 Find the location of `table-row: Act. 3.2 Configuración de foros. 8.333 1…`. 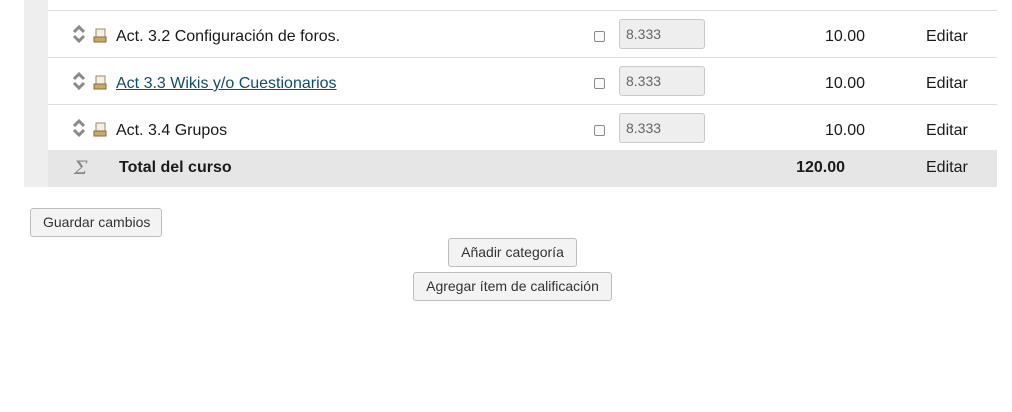

table-row: Act. 3.2 Configuración de foros. 8.333 1… is located at coordinates (522, 33).